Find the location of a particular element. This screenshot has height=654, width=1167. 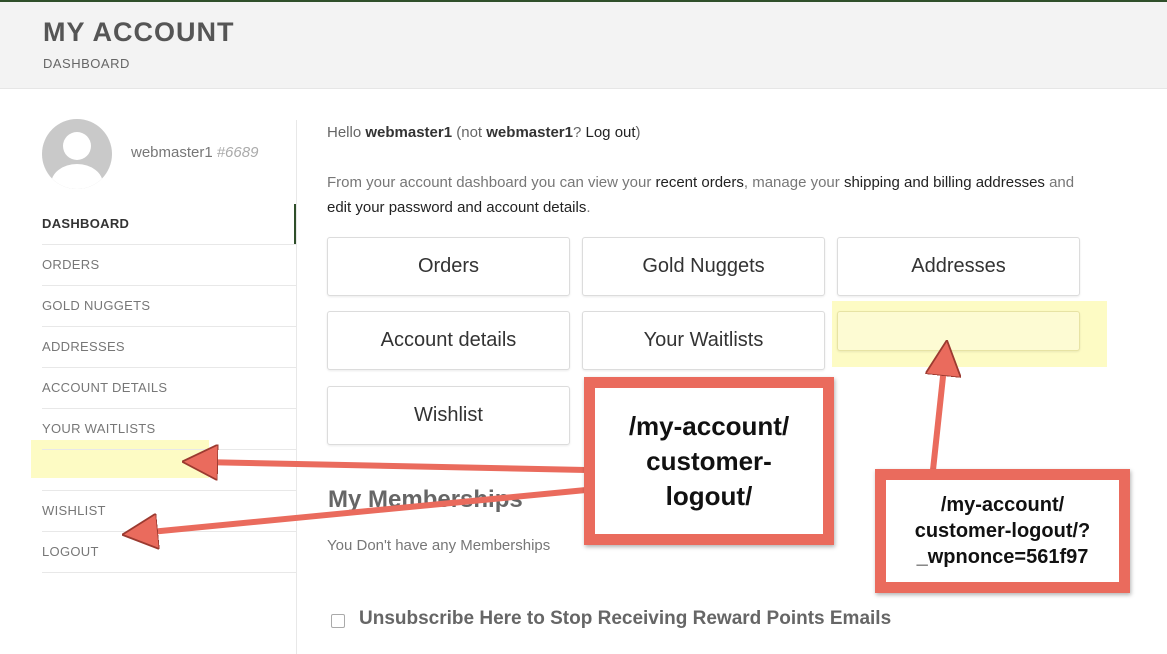

avatar is located at coordinates (77, 154).